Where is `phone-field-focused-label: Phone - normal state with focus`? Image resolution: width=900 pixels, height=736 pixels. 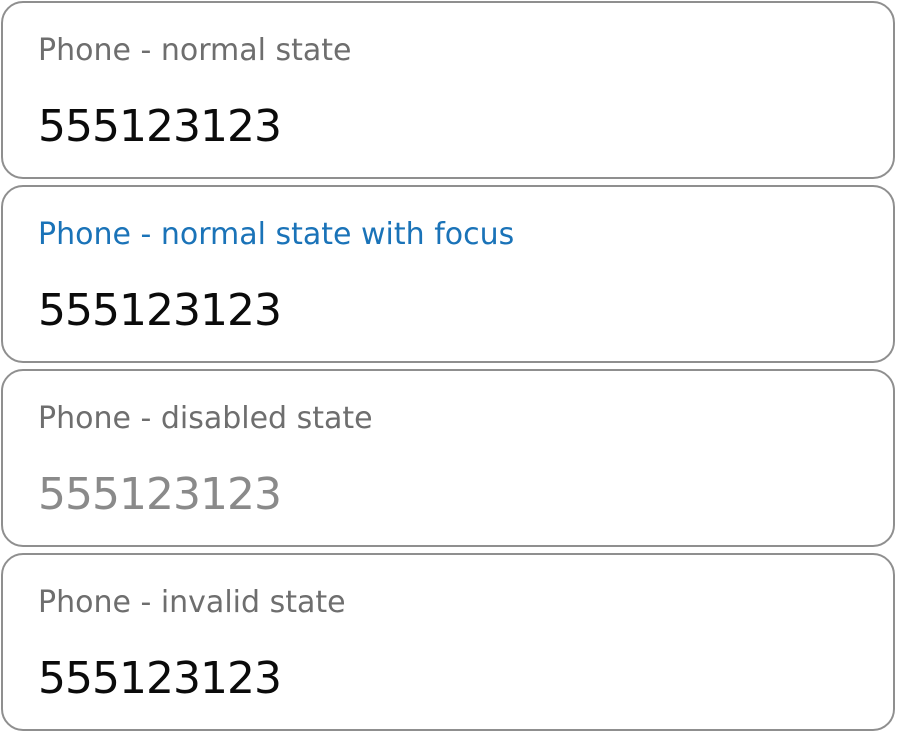
phone-field-focused-label: Phone - normal state with focus is located at coordinates (276, 234).